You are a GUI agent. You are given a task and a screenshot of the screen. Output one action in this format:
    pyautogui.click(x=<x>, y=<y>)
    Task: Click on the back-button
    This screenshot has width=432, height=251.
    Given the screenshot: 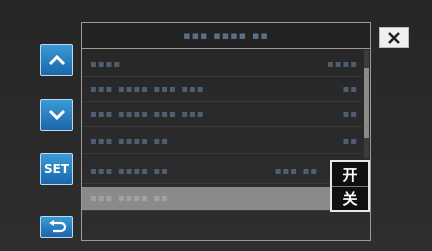 What is the action you would take?
    pyautogui.click(x=56, y=227)
    